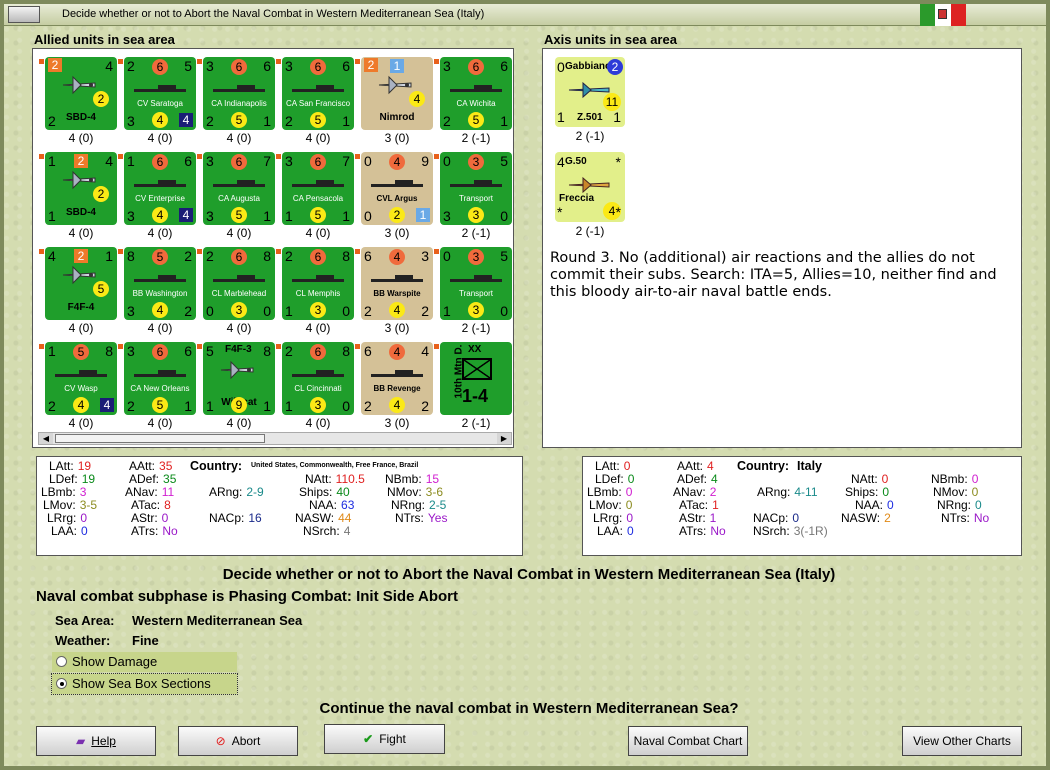  Describe the element at coordinates (590, 92) in the screenshot. I see `axis-unit-counter: 0 Gabbiano 2 11 1 Z.501 1` at that location.